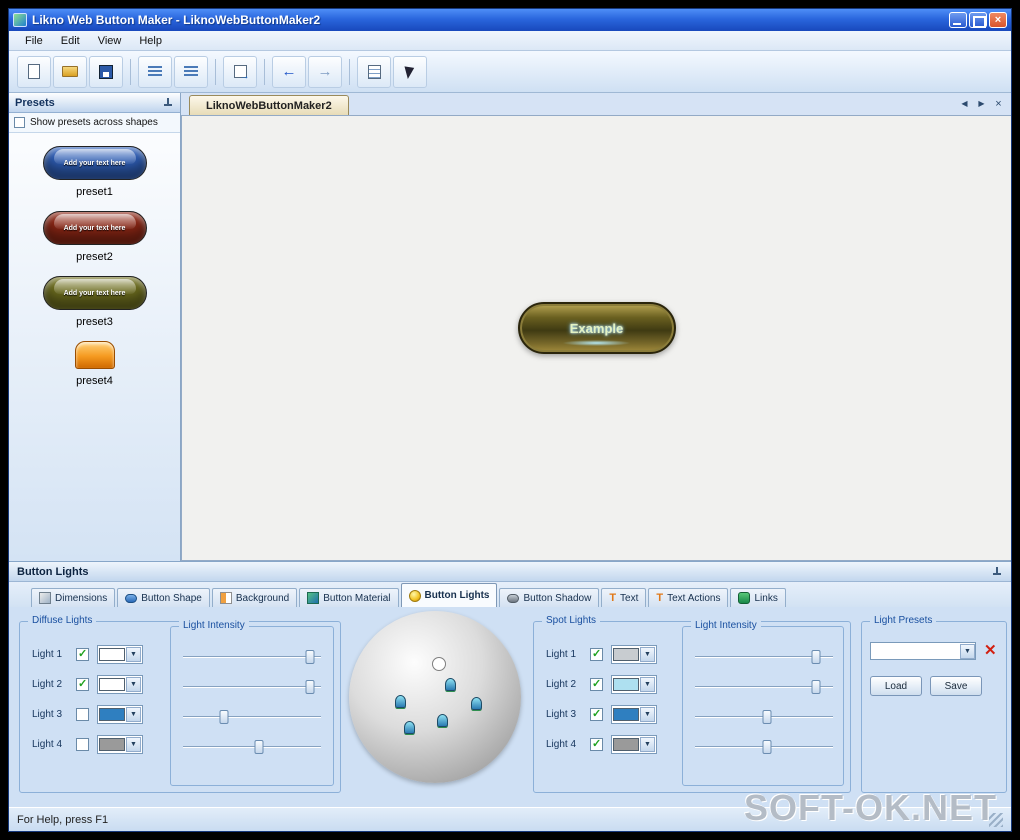 This screenshot has width=1020, height=840. What do you see at coordinates (758, 597) in the screenshot?
I see `tab-links: Links` at bounding box center [758, 597].